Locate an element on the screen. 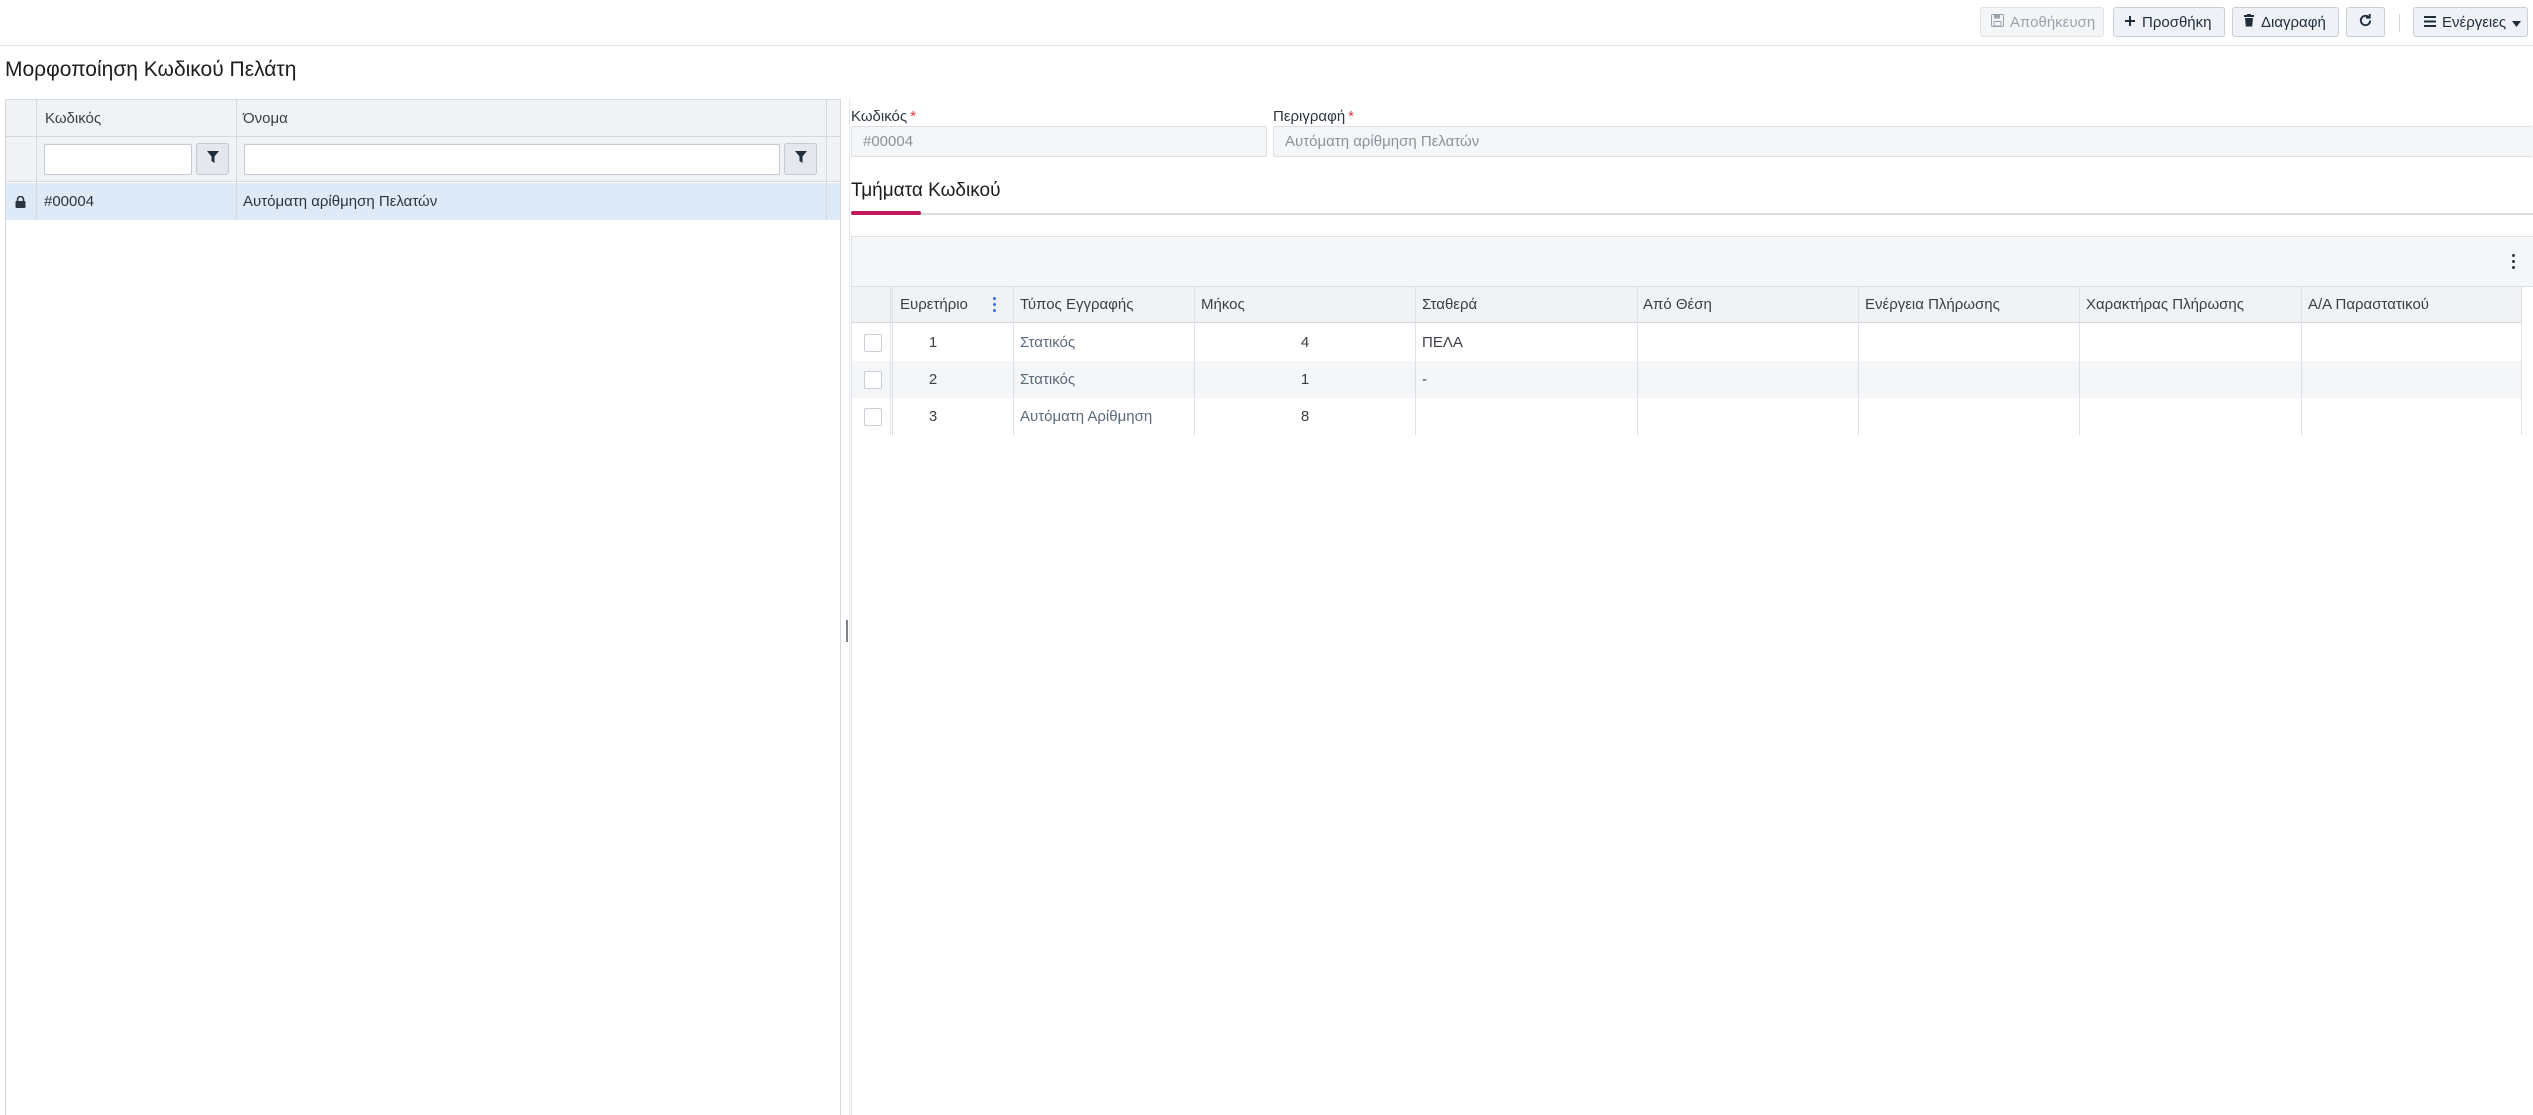 The height and width of the screenshot is (1115, 2533). list-header: Κωδικός Όνομα is located at coordinates (423, 118).